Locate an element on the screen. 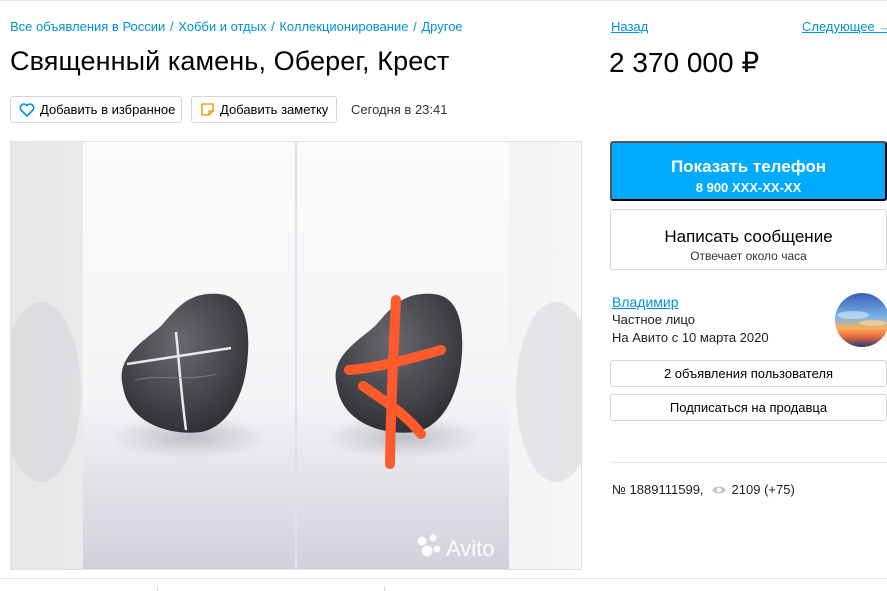 The height and width of the screenshot is (591, 887). top-border is located at coordinates (443, 2).